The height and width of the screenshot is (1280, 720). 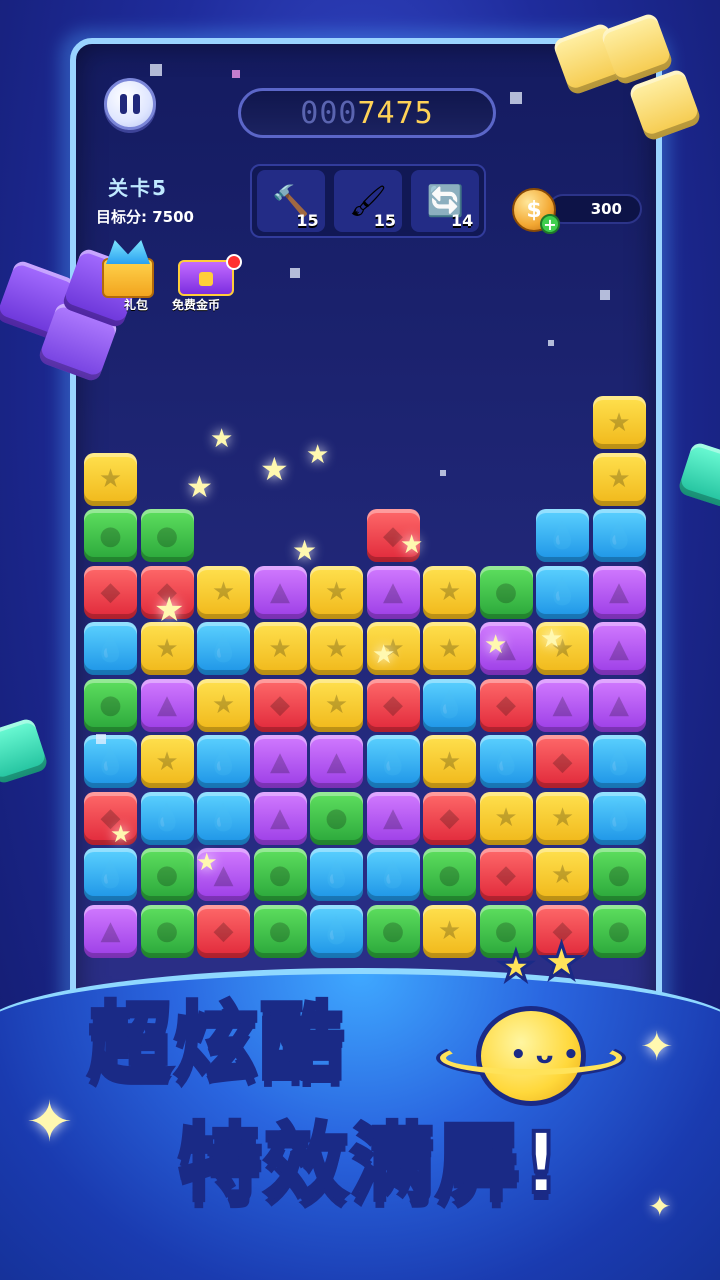 What do you see at coordinates (128, 276) in the screenshot?
I see `gift-pack-button: 礼包` at bounding box center [128, 276].